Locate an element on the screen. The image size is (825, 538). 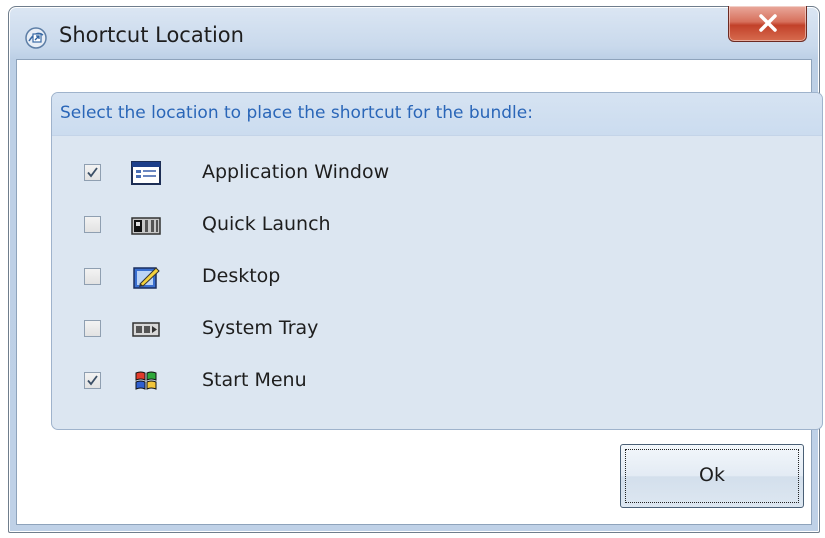
close-button is located at coordinates (767, 24).